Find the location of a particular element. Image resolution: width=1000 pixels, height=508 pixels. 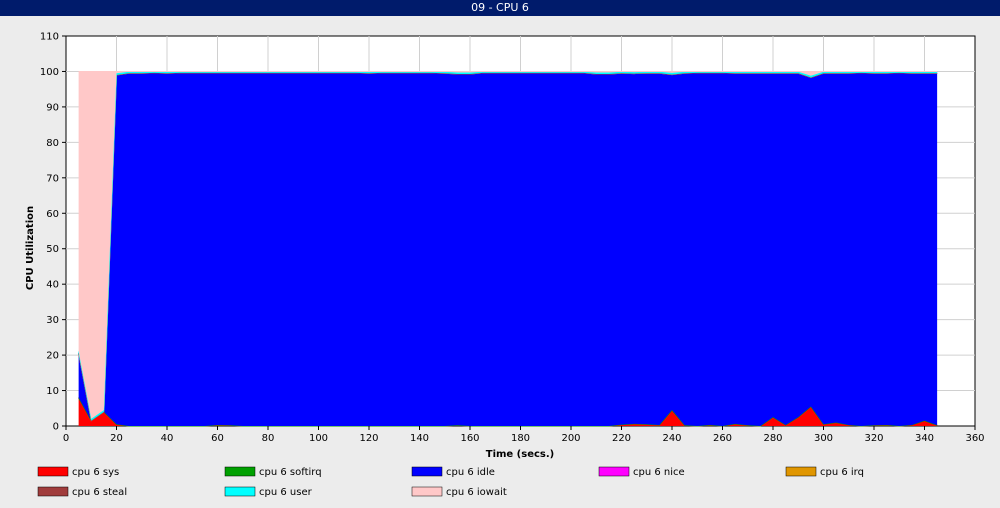

y-axis: 0 10 20 30 40 50 60 70 80 90 100 110 is located at coordinates (53, 232).